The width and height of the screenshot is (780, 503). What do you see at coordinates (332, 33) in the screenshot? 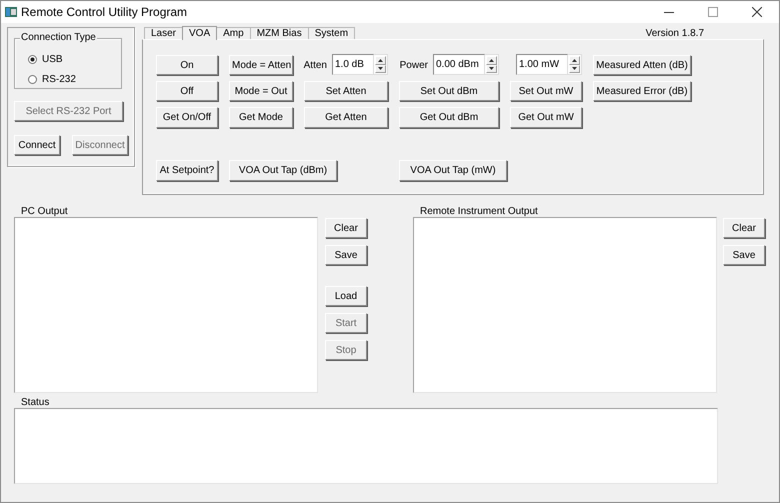
I see `tab: System` at bounding box center [332, 33].